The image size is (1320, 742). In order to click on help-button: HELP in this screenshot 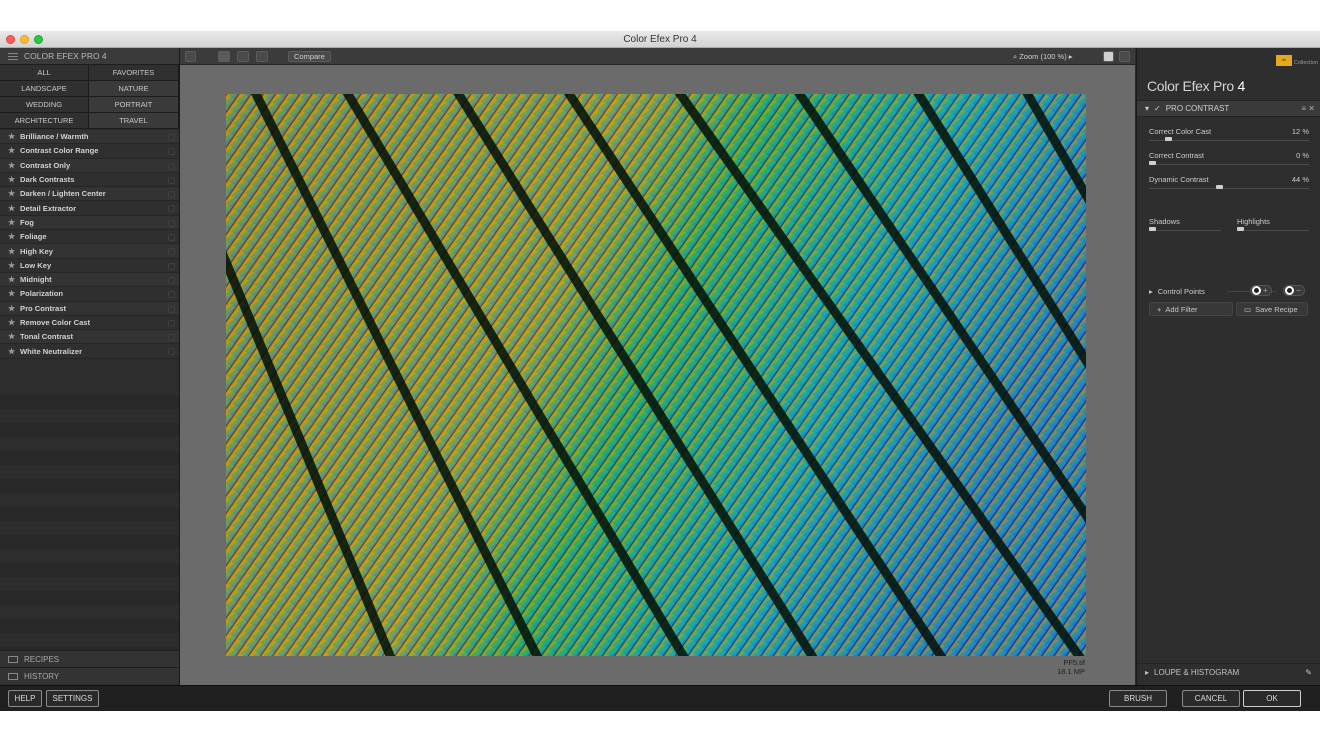, I will do `click(25, 698)`.